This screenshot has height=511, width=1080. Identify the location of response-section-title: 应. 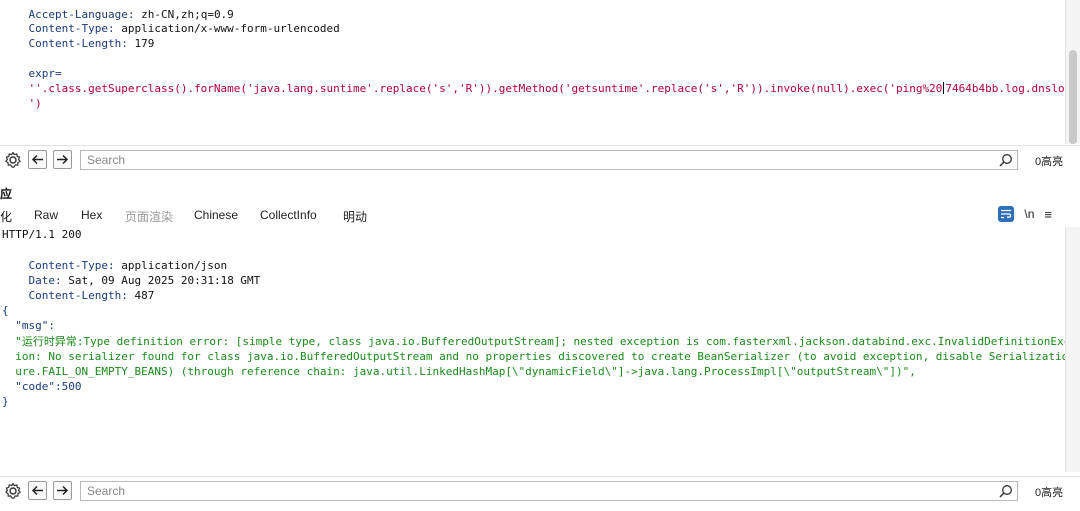
(6, 194).